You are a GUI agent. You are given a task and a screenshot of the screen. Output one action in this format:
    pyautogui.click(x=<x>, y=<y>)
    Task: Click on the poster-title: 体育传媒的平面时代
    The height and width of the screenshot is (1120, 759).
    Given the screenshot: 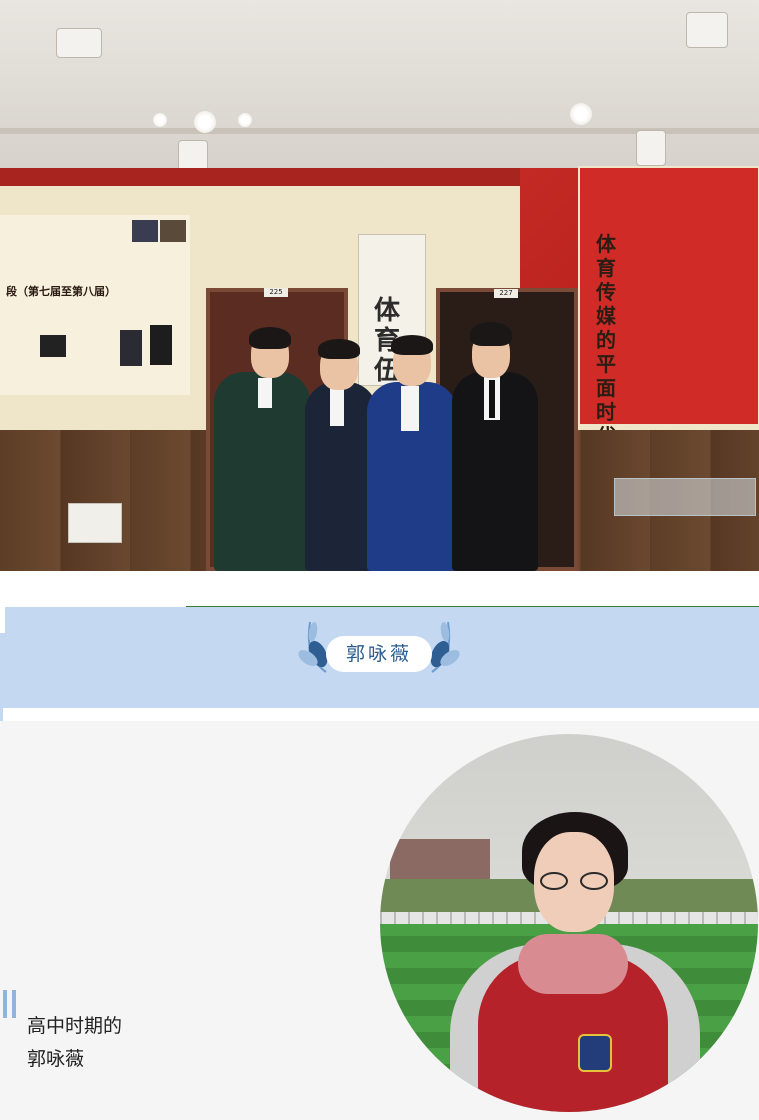 What is the action you would take?
    pyautogui.click(x=606, y=340)
    